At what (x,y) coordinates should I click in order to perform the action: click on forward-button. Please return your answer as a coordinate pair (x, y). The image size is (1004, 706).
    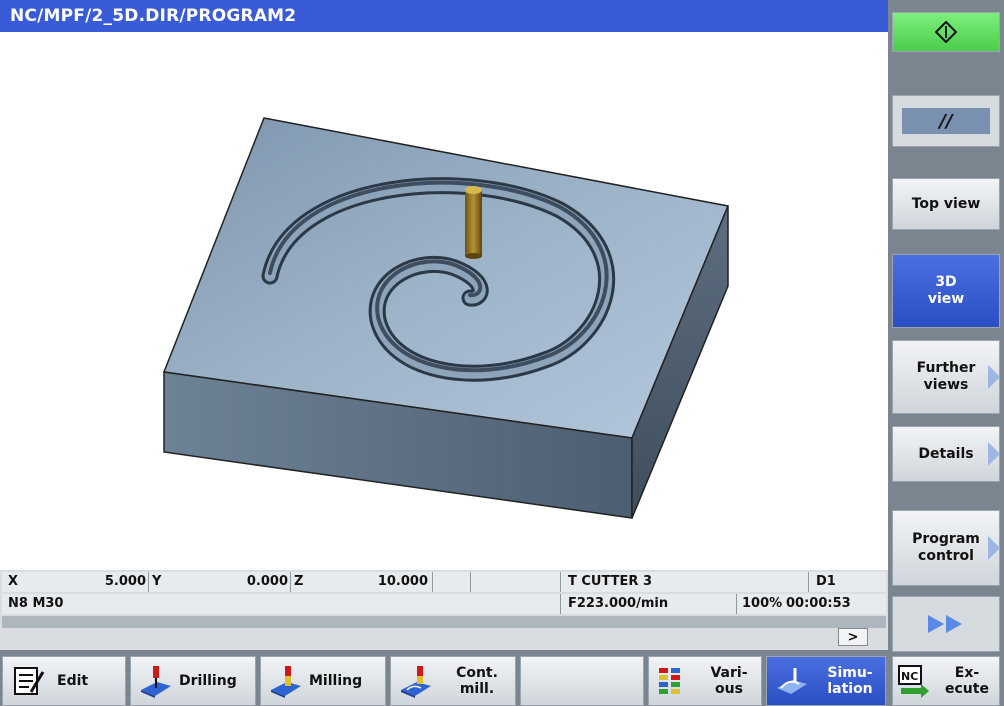
    Looking at the image, I should click on (946, 624).